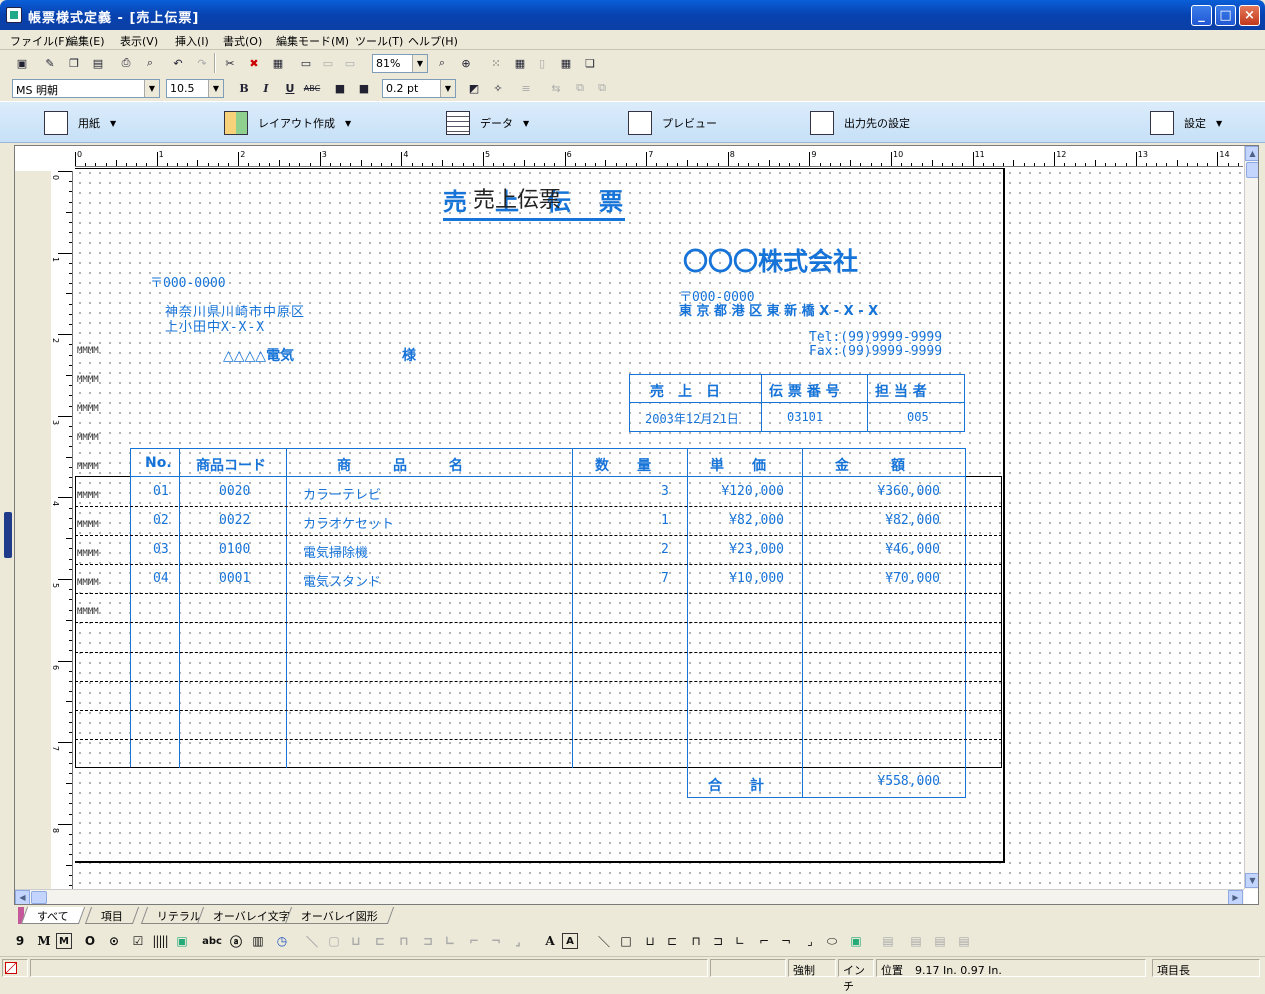  What do you see at coordinates (161, 491) in the screenshot?
I see `row-no: 01` at bounding box center [161, 491].